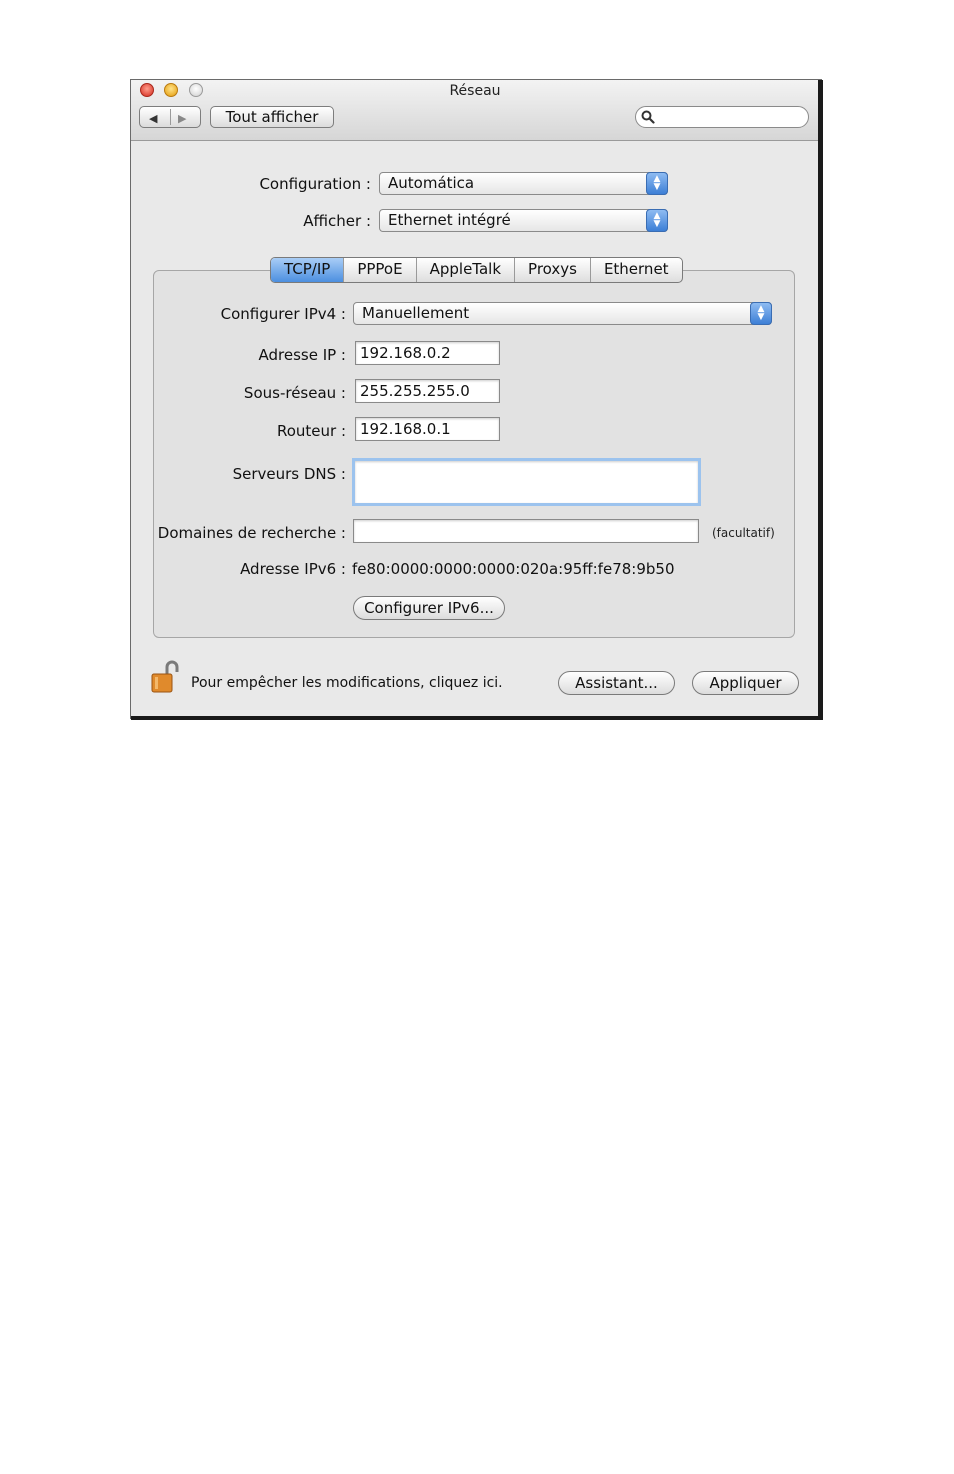  What do you see at coordinates (466, 270) in the screenshot?
I see `tab-appletalk: AppleTalk` at bounding box center [466, 270].